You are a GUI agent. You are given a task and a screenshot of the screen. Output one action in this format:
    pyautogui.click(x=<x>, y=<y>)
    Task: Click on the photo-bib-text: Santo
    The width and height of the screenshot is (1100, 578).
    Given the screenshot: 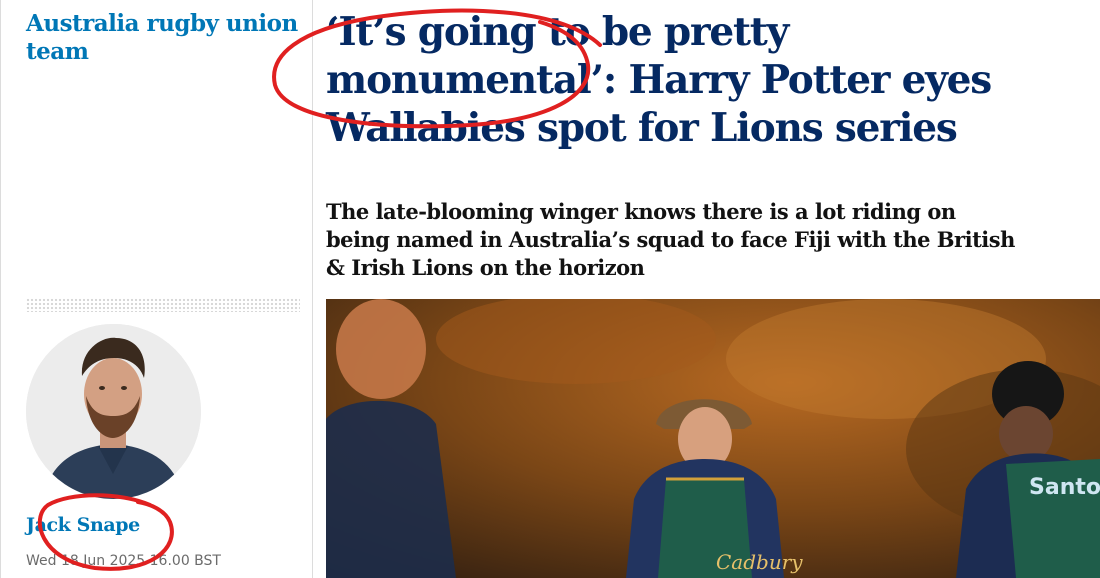 What is the action you would take?
    pyautogui.click(x=1064, y=487)
    